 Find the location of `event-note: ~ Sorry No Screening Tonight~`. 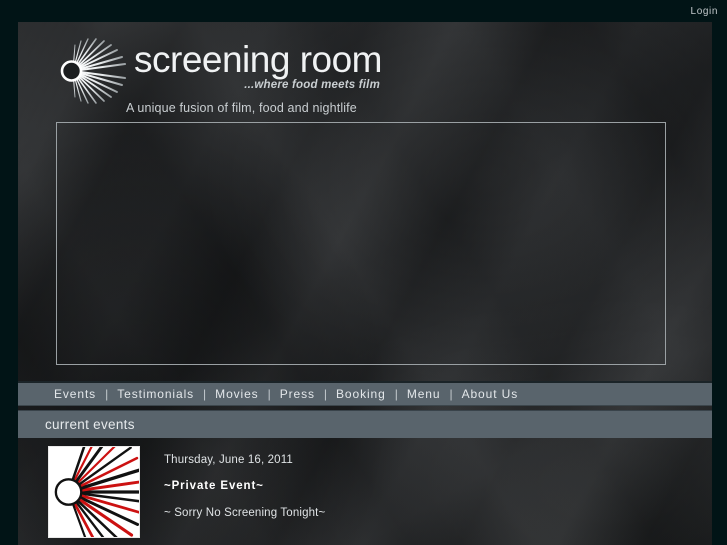

event-note: ~ Sorry No Screening Tonight~ is located at coordinates (245, 513).